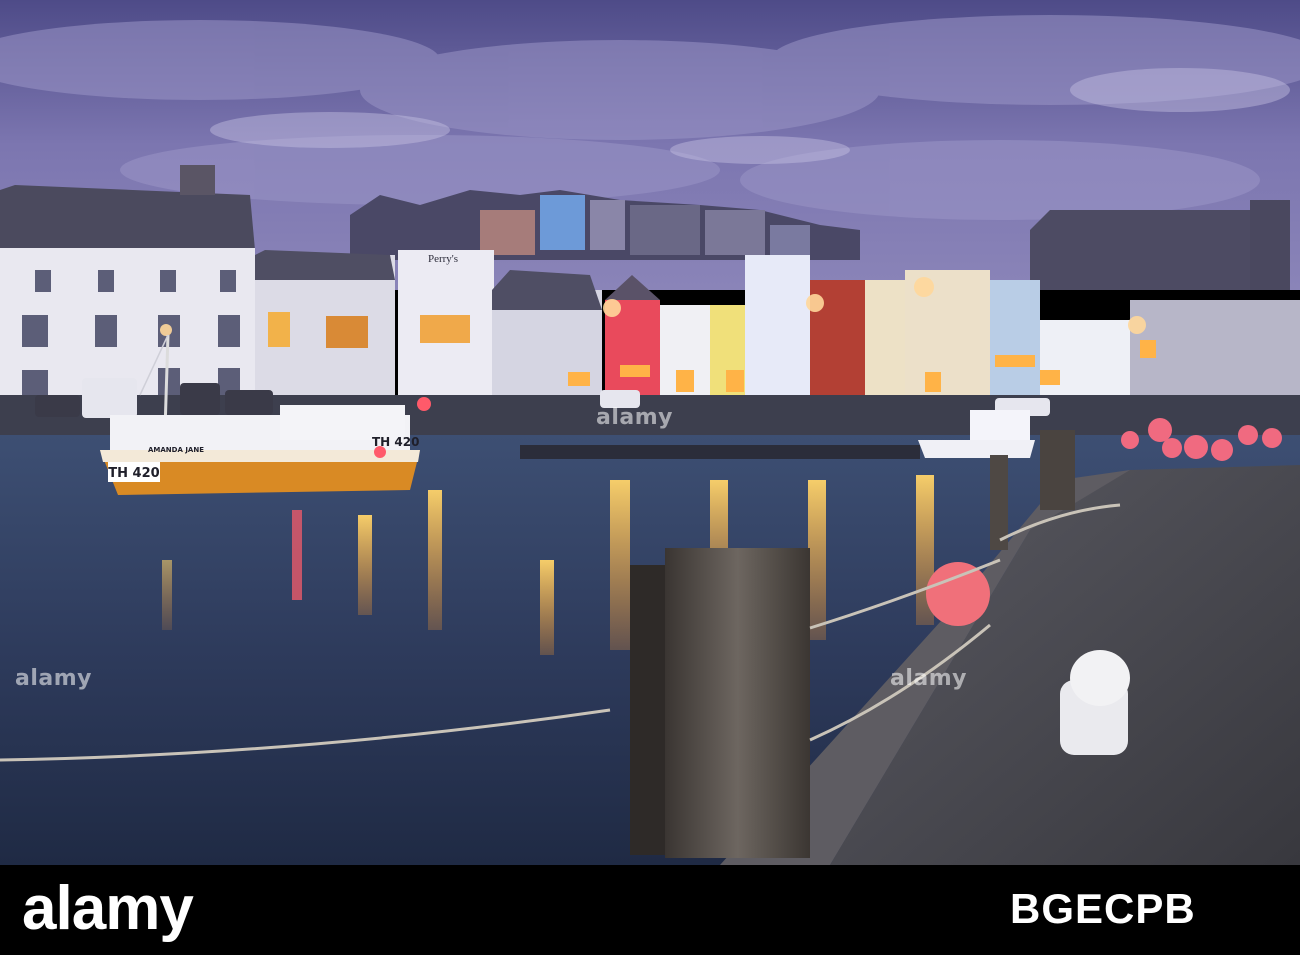 The height and width of the screenshot is (955, 1300). What do you see at coordinates (649, 710) in the screenshot?
I see `wooden-post-dark` at bounding box center [649, 710].